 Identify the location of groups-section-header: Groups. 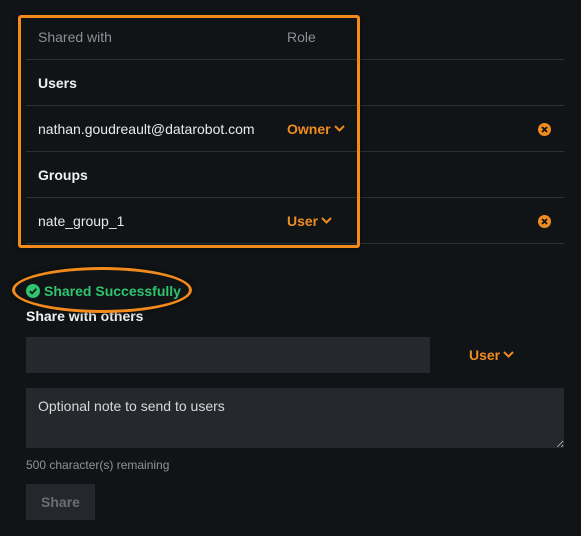
(295, 175).